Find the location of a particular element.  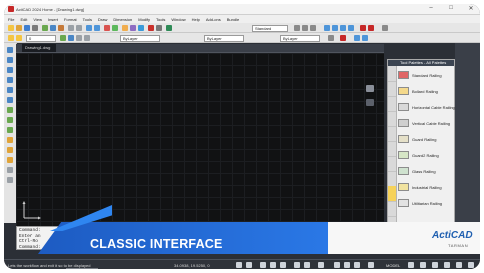

lineweight-select: ByLayer is located at coordinates (300, 38).